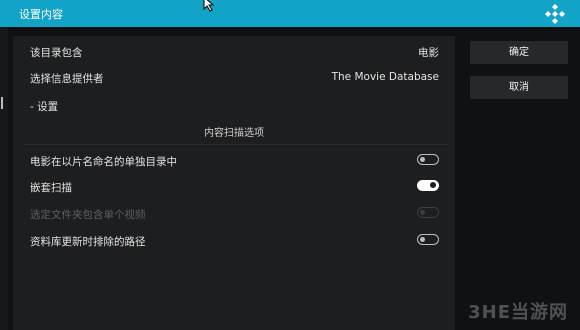  Describe the element at coordinates (41, 14) in the screenshot. I see `dialog-title: 设置内容` at that location.